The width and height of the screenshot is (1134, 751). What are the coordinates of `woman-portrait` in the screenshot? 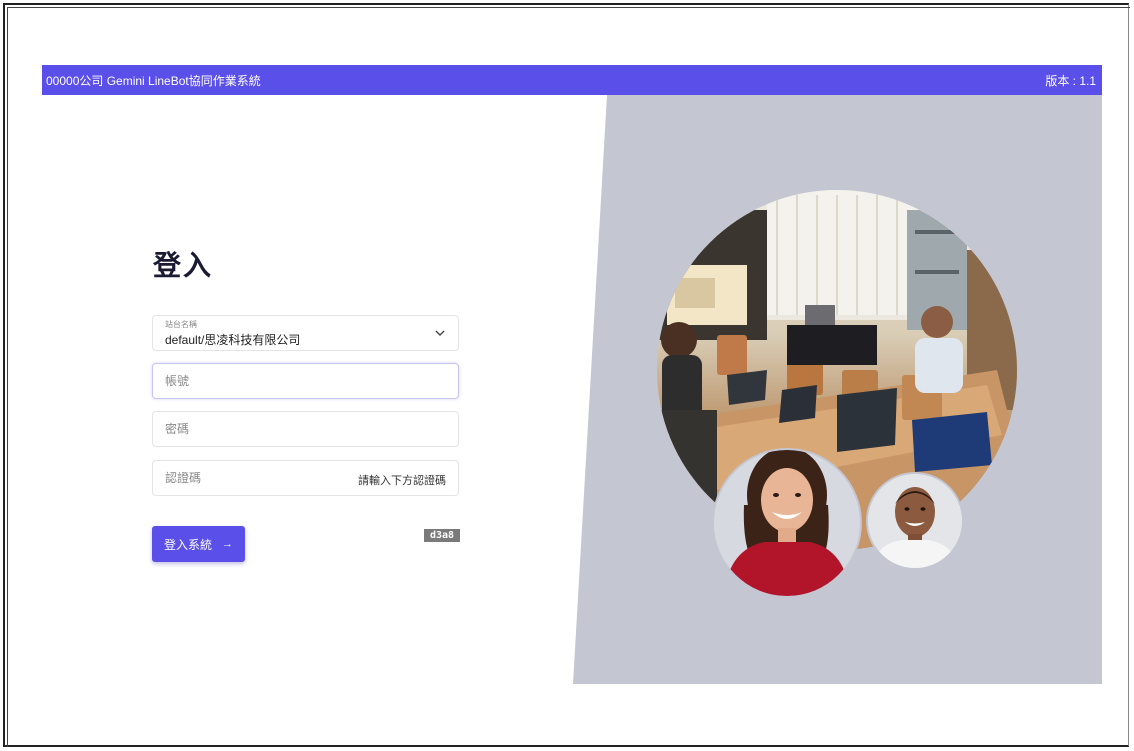 It's located at (787, 523).